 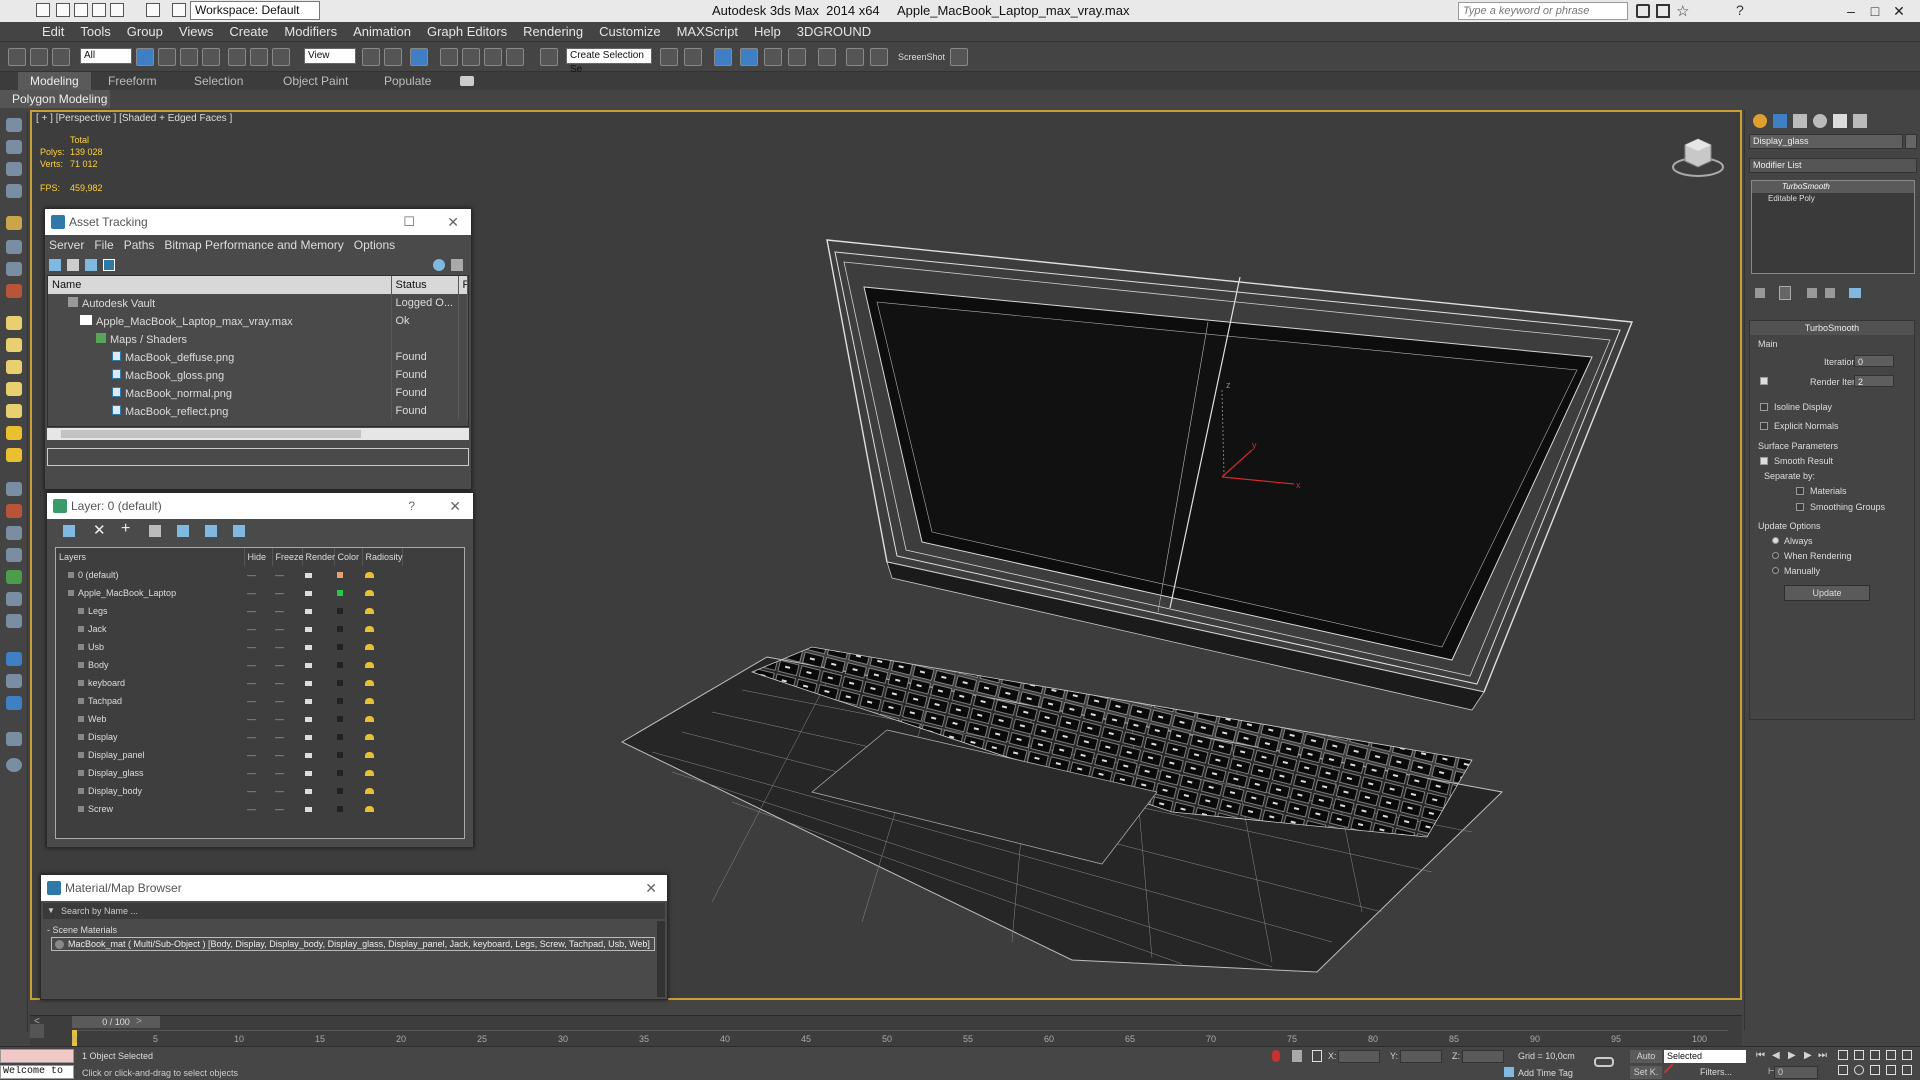 I want to click on asset-row: Apple_MacBook_Laptop_max_vray.max Ok, so click(x=258, y=321).